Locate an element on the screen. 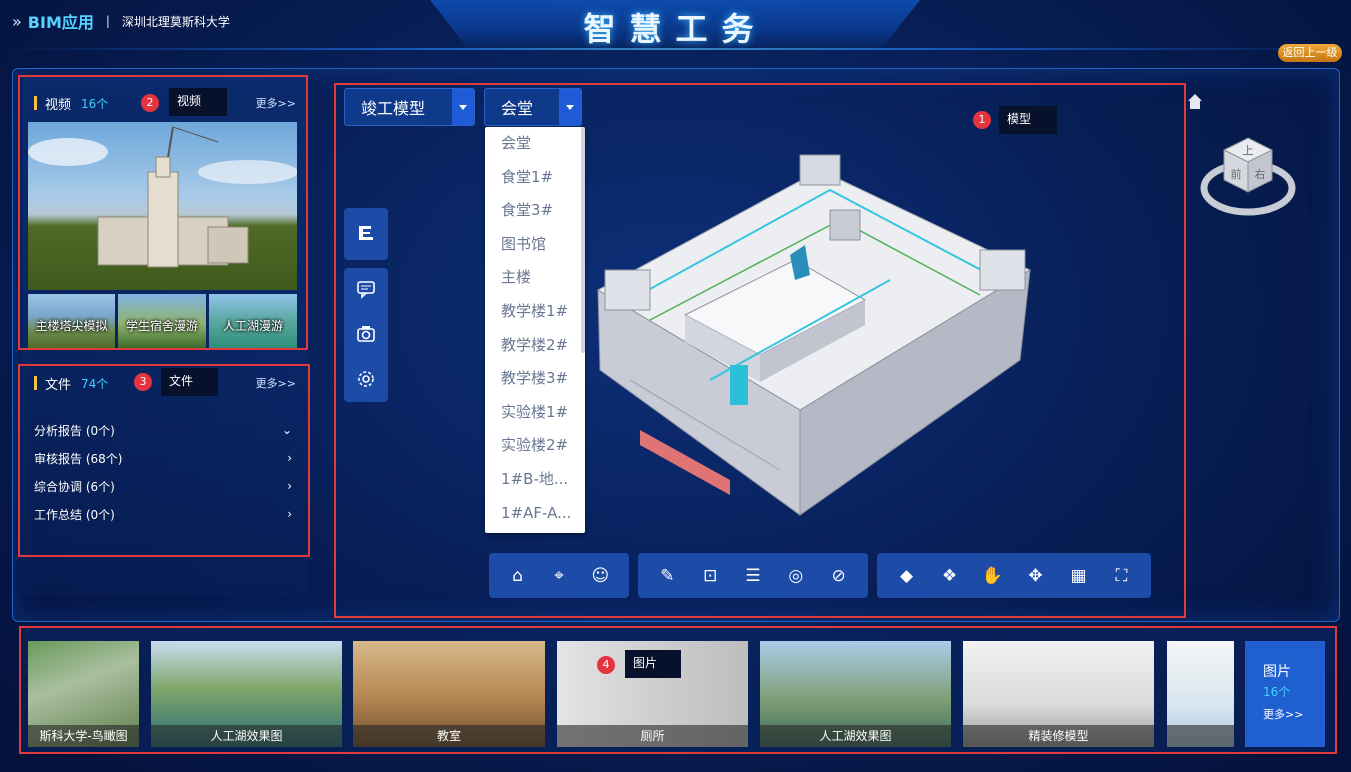 The width and height of the screenshot is (1351, 772). settings-gear-icon is located at coordinates (366, 380).